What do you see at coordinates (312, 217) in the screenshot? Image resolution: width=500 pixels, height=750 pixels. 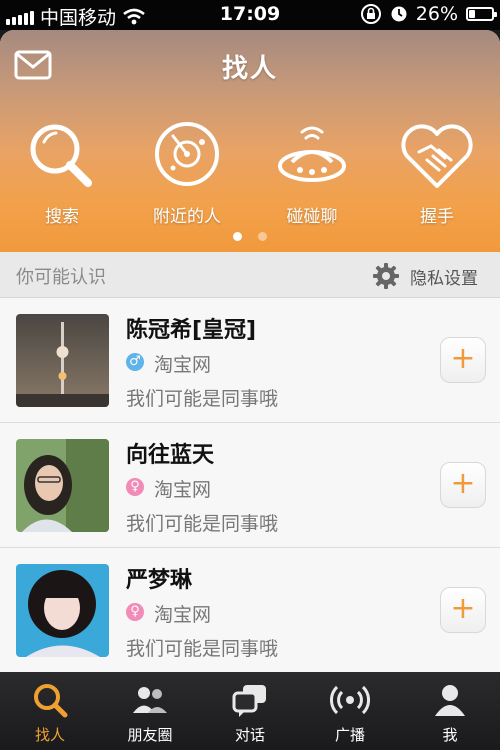 I see `bump-action-label: 碰碰聊` at bounding box center [312, 217].